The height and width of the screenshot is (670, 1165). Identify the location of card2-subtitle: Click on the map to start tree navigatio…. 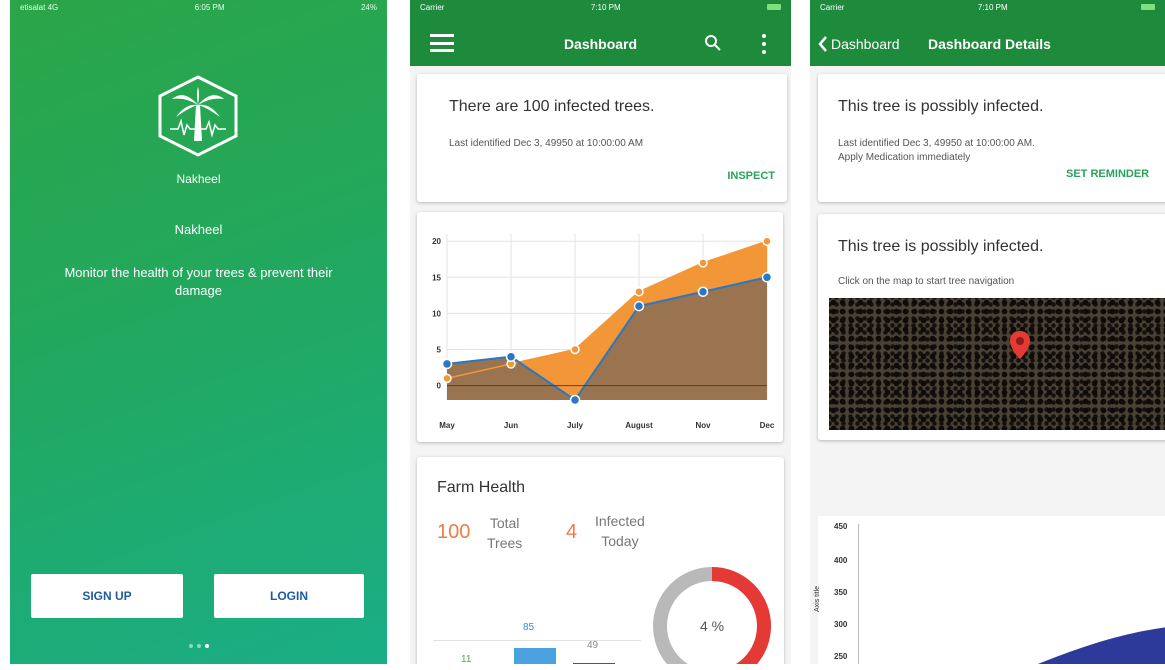
(926, 281).